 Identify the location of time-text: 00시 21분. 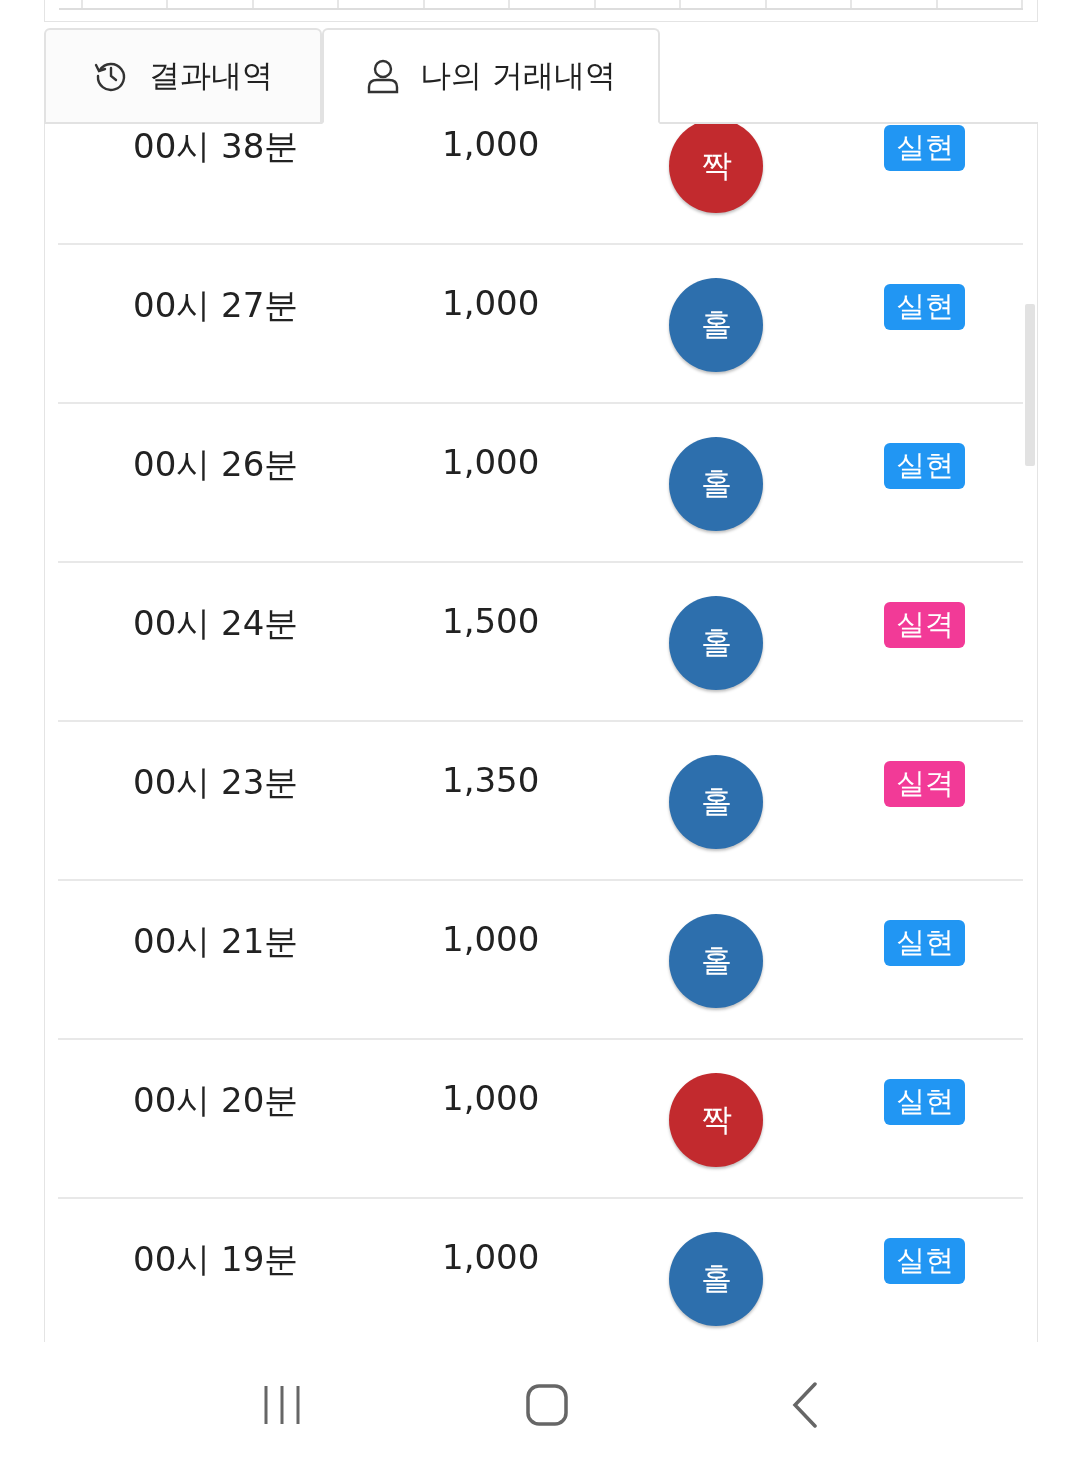
(216, 941).